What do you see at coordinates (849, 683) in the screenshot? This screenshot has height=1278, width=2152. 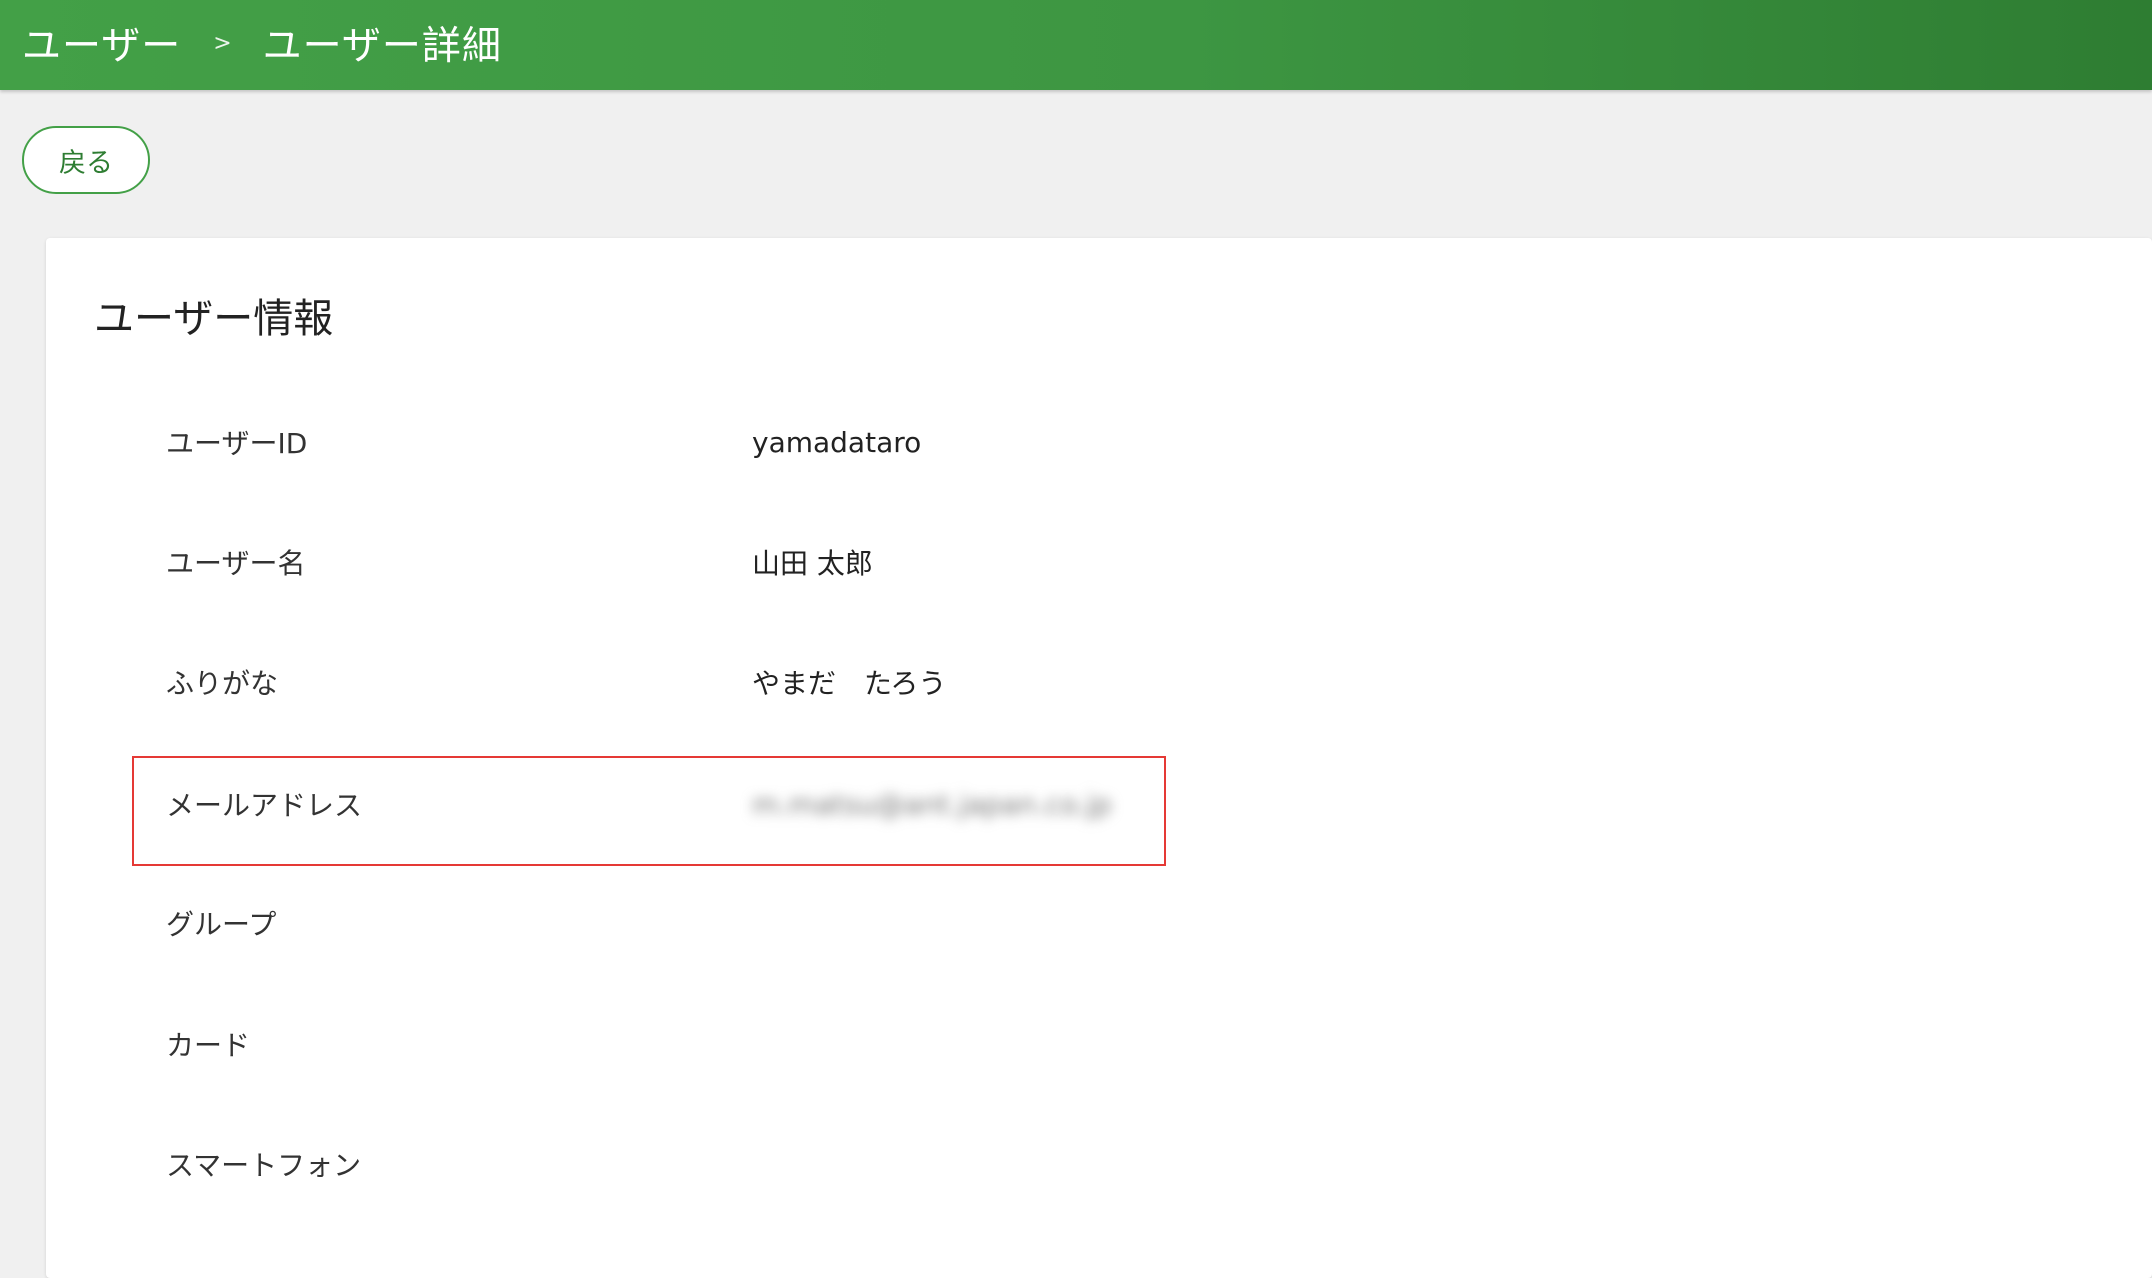 I see `field-value: やまだ たろう` at bounding box center [849, 683].